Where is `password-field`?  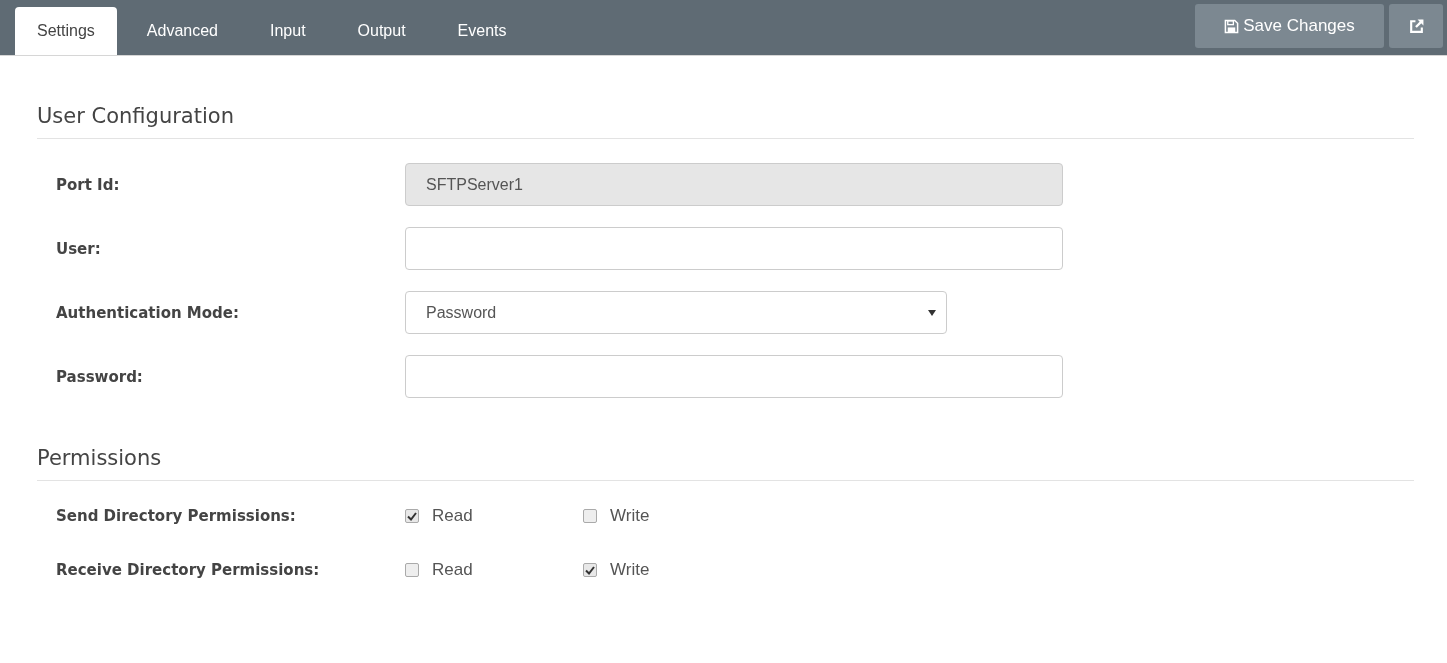
password-field is located at coordinates (734, 376).